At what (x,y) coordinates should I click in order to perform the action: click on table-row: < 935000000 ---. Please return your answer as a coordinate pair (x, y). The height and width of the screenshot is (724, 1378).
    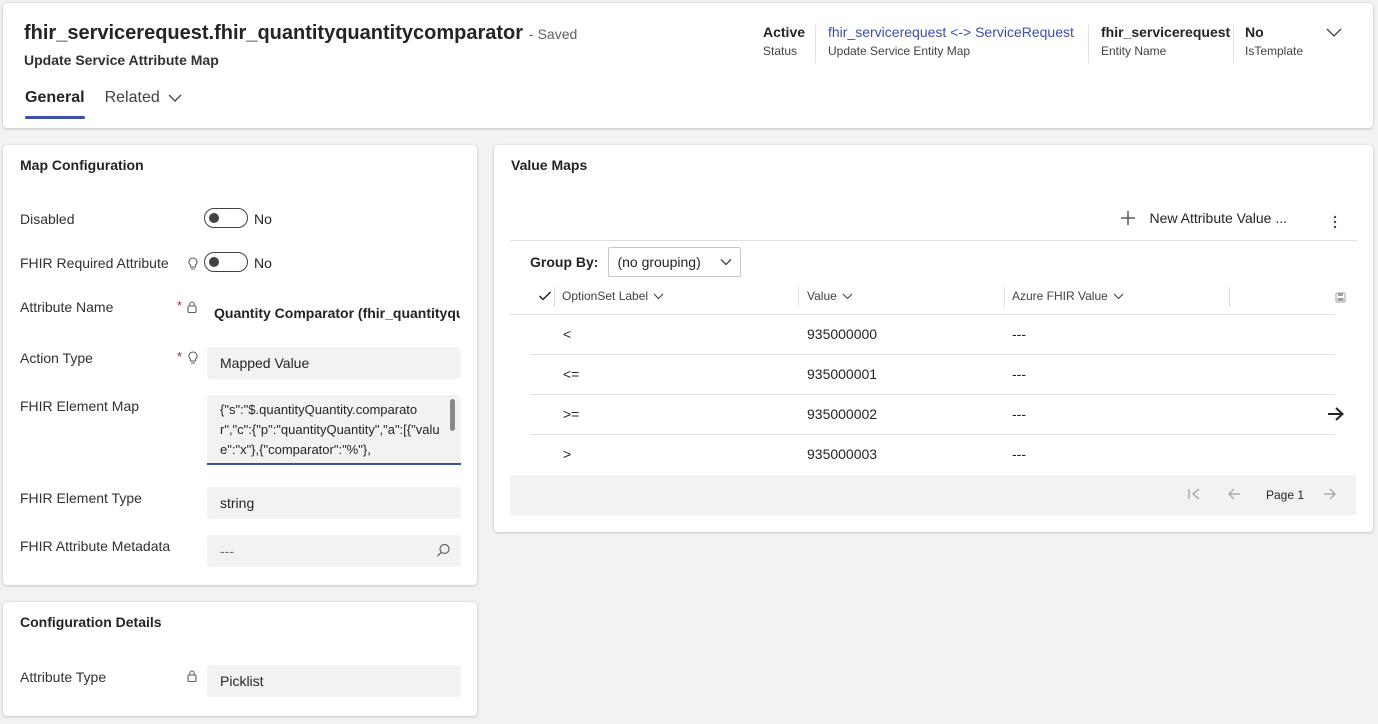
    Looking at the image, I should click on (932, 335).